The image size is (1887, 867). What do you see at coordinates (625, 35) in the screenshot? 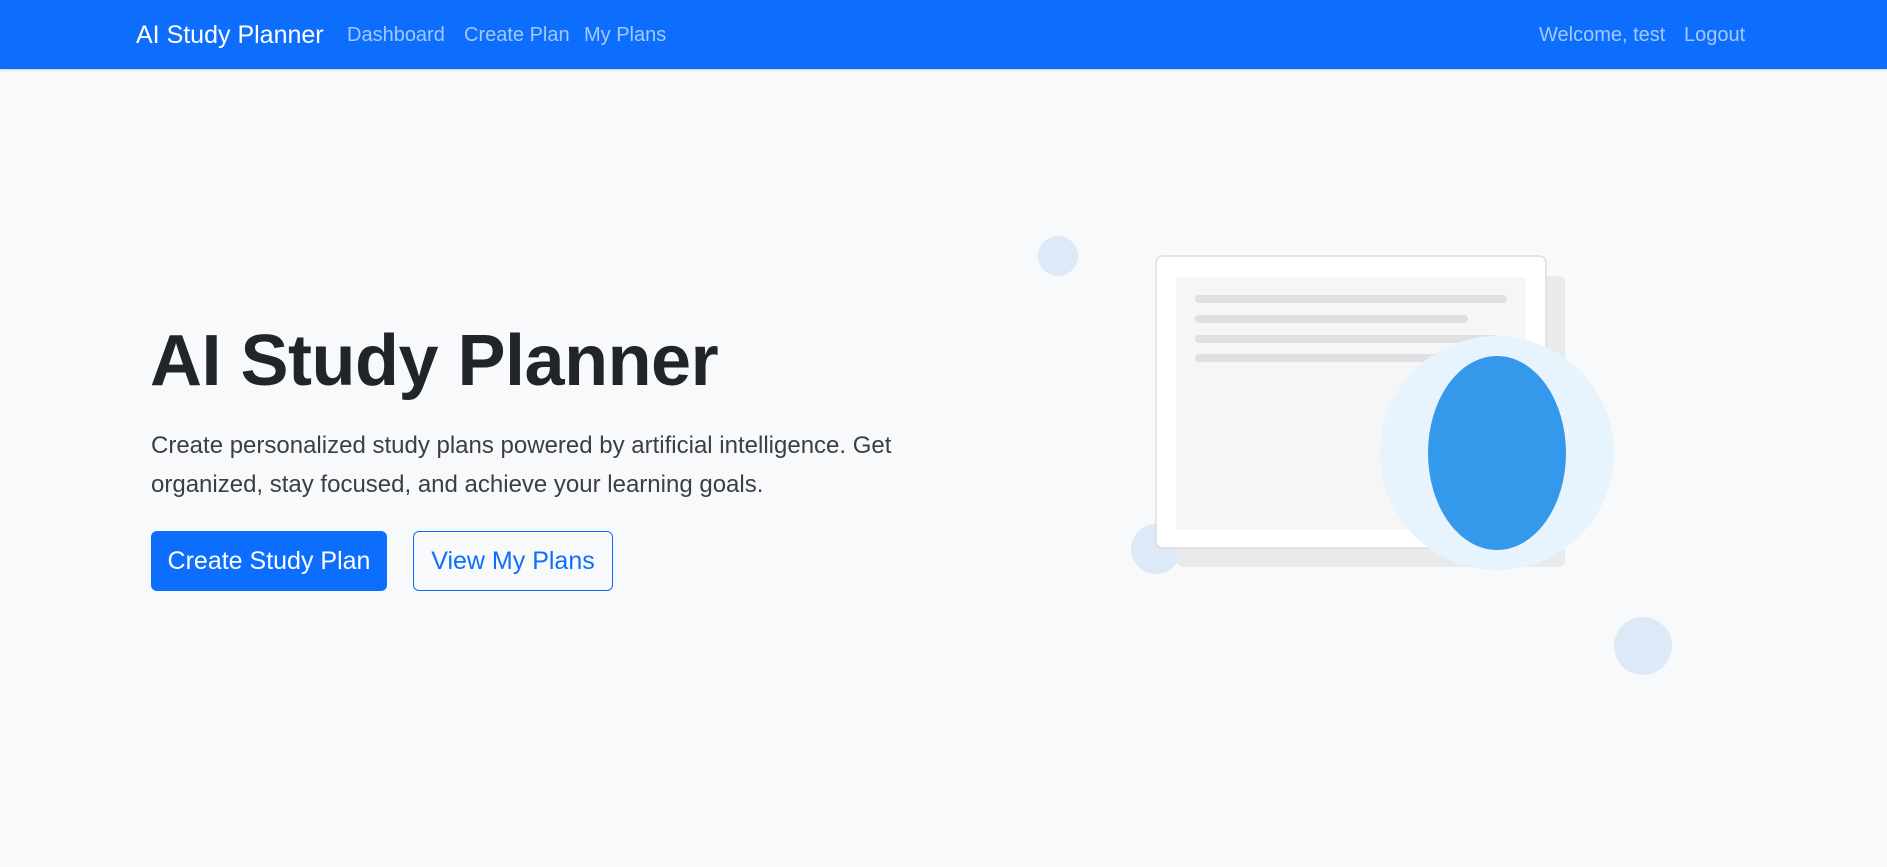
I see `nav-link-my-plans: My Plans` at bounding box center [625, 35].